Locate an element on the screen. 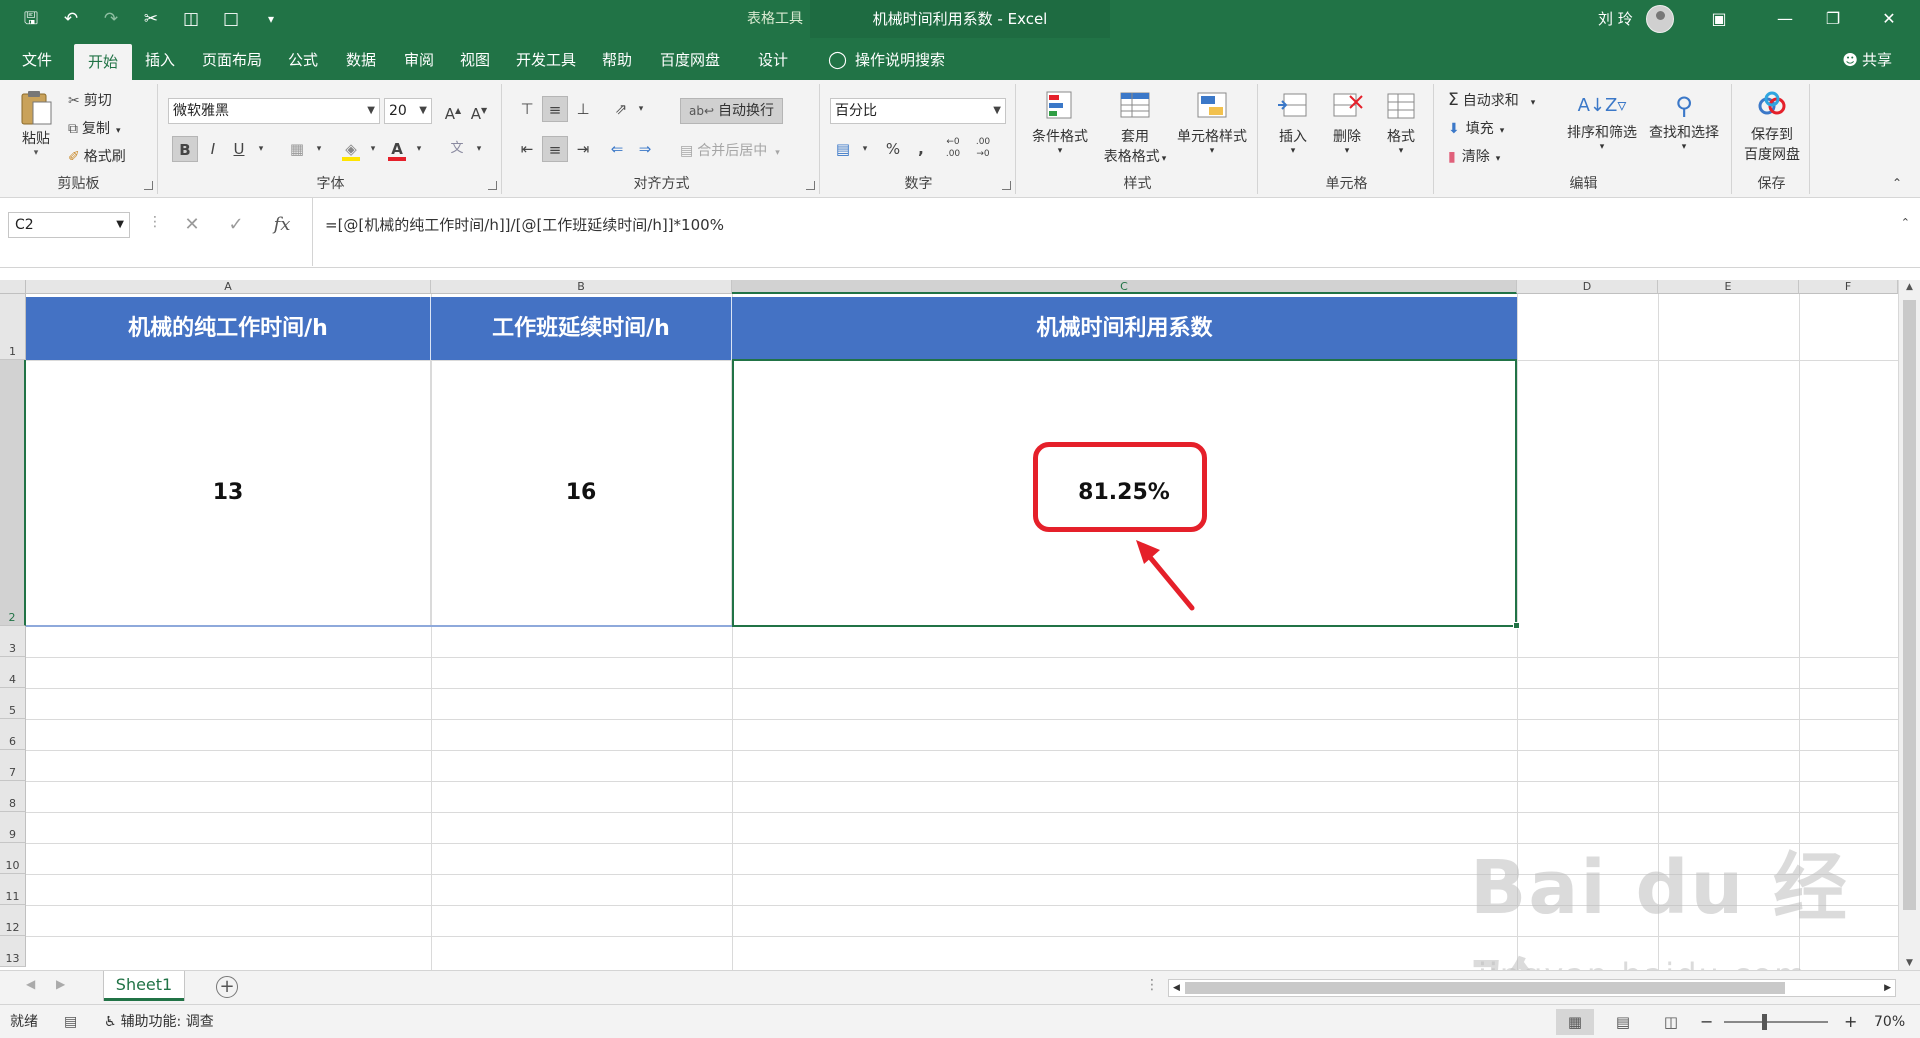 The width and height of the screenshot is (1920, 1038). vertical-scroll-thumb is located at coordinates (1909, 605).